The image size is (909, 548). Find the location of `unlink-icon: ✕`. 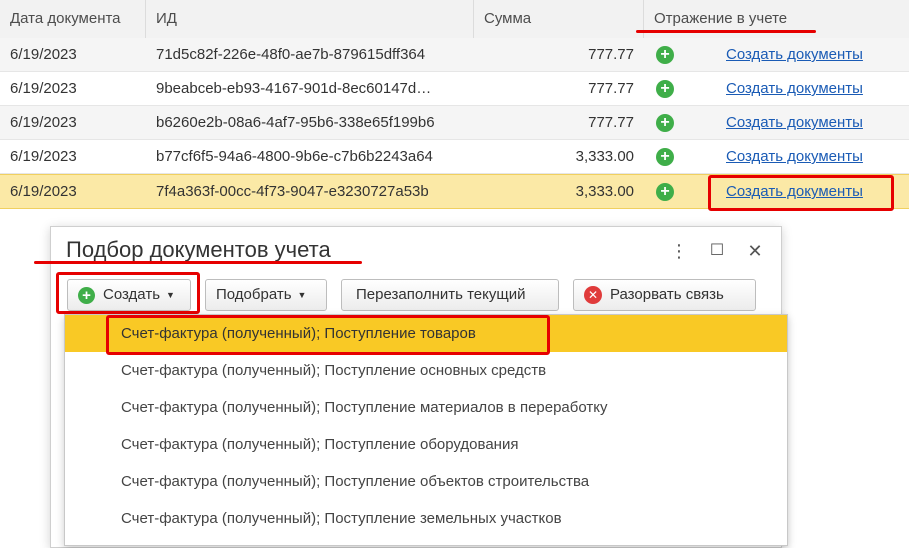

unlink-icon: ✕ is located at coordinates (593, 295).